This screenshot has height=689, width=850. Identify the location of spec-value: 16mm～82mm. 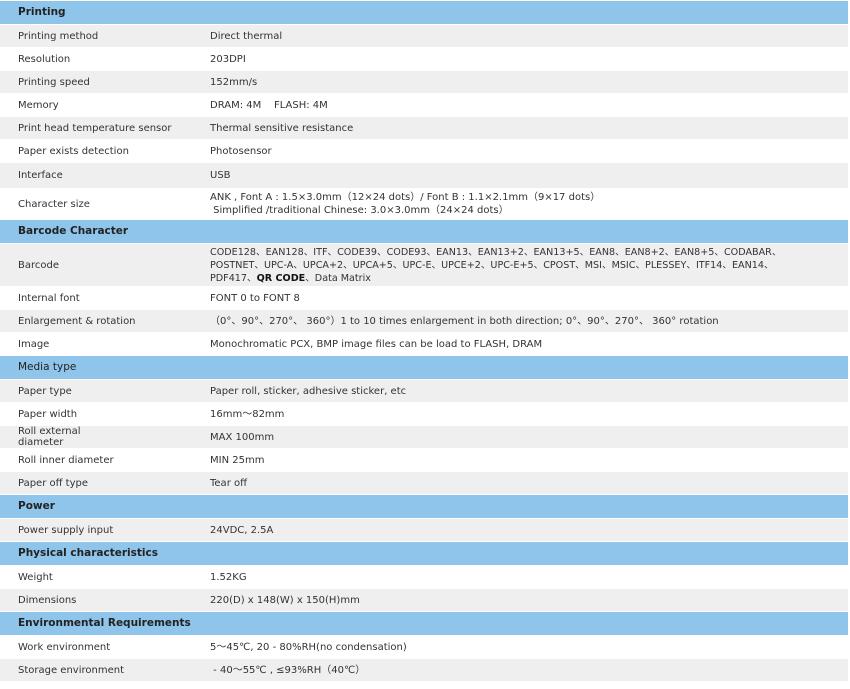
(520, 414).